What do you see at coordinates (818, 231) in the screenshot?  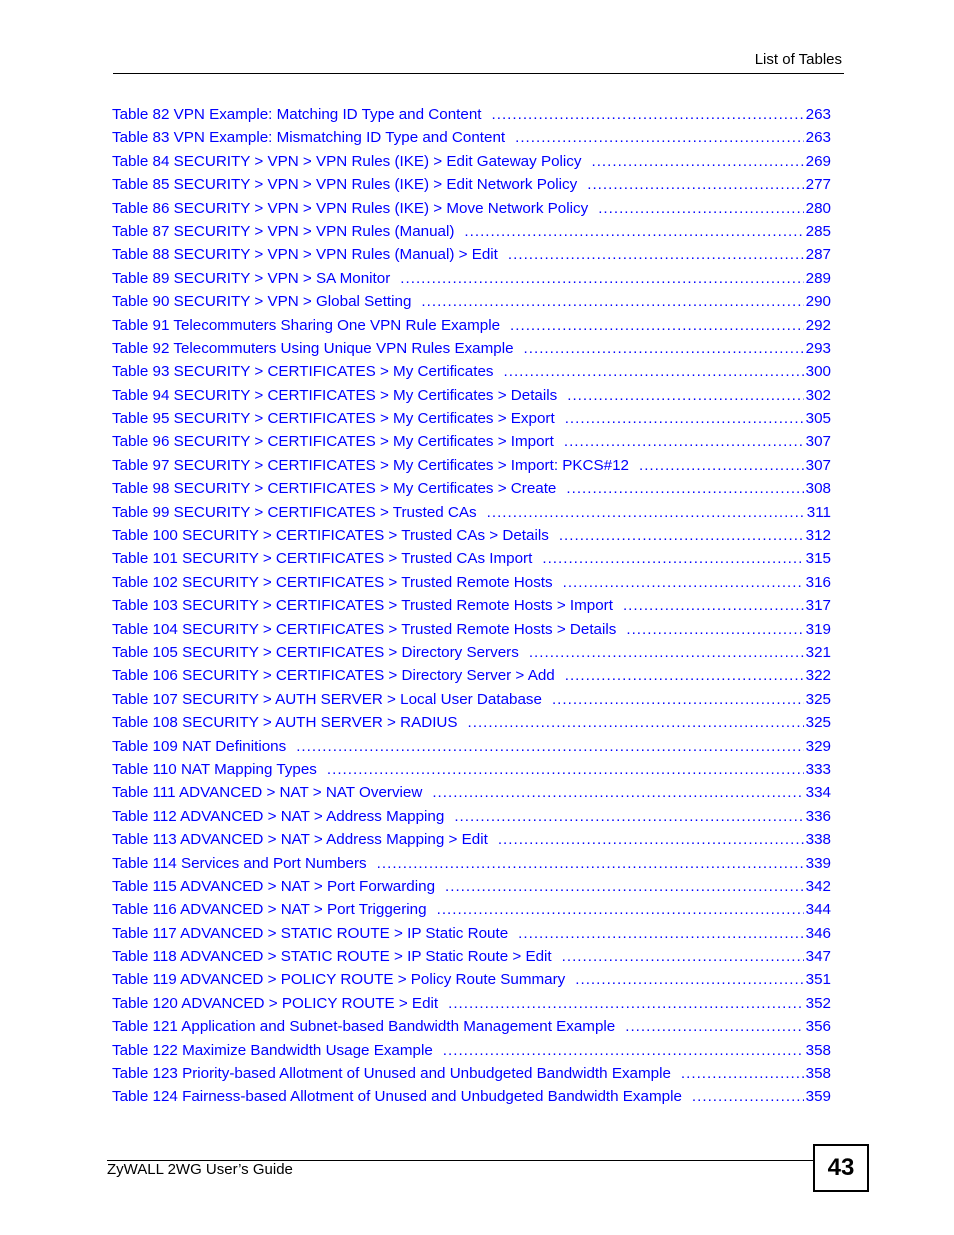 I see `toc-entry-page: 285` at bounding box center [818, 231].